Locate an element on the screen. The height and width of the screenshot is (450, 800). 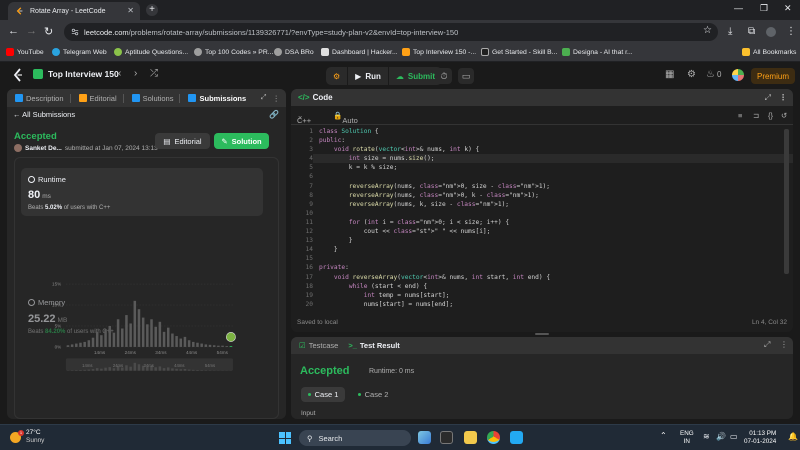
panel-expand-icon: ⤢ is located at coordinates (264, 98).